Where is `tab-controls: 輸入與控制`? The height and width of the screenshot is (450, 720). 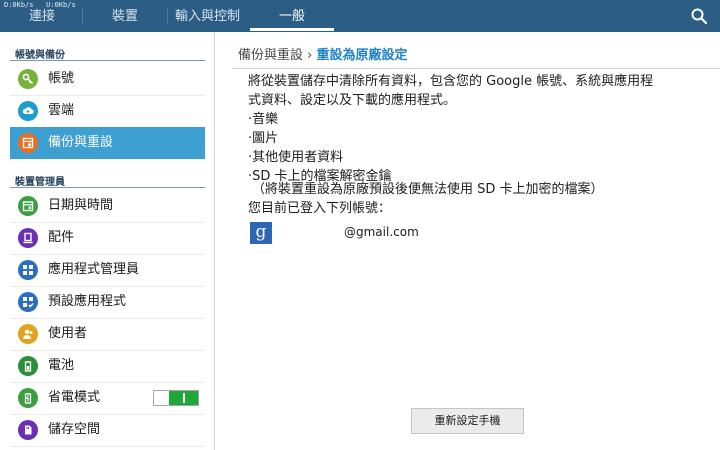 tab-controls: 輸入與控制 is located at coordinates (207, 16).